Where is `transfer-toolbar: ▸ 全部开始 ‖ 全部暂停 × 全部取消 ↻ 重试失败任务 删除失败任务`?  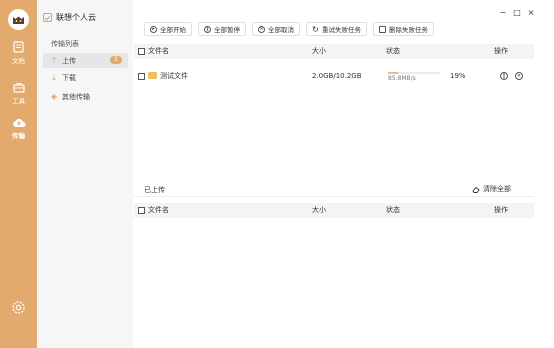 transfer-toolbar: ▸ 全部开始 ‖ 全部暂停 × 全部取消 ↻ 重试失败任务 删除失败任务 is located at coordinates (289, 29).